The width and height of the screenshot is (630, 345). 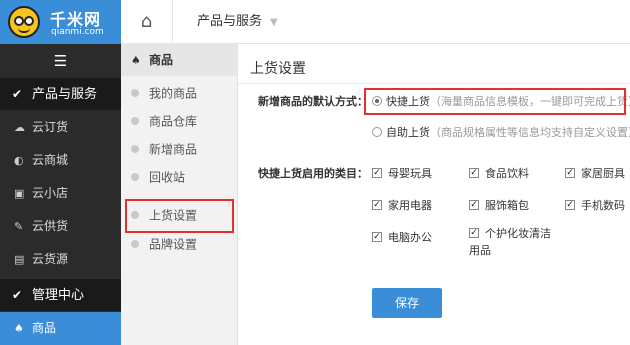 What do you see at coordinates (50, 193) in the screenshot?
I see `sidebar-item-label: 云小店` at bounding box center [50, 193].